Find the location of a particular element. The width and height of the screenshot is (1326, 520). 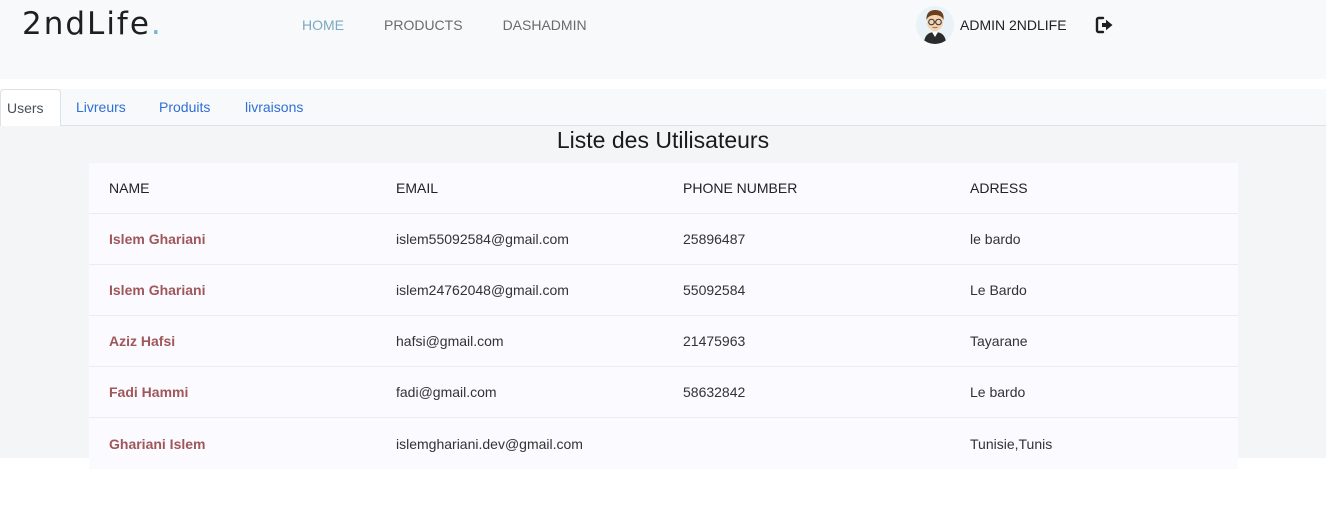

user-name-cell: Aziz Hafsi is located at coordinates (142, 341).